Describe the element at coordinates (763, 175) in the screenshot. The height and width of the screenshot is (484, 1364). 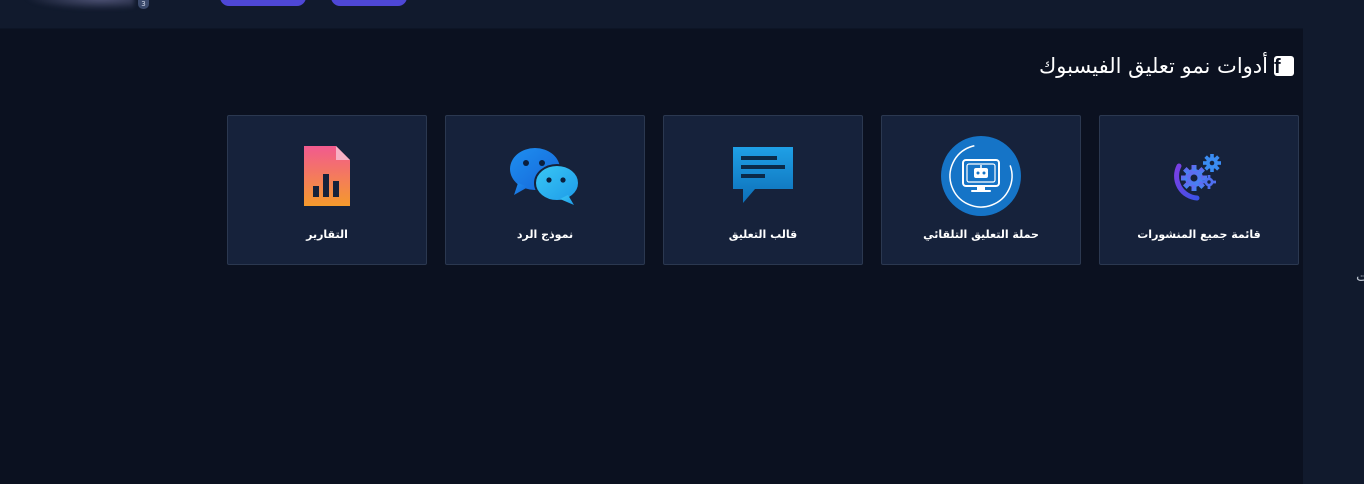
I see `comment-template-icon` at that location.